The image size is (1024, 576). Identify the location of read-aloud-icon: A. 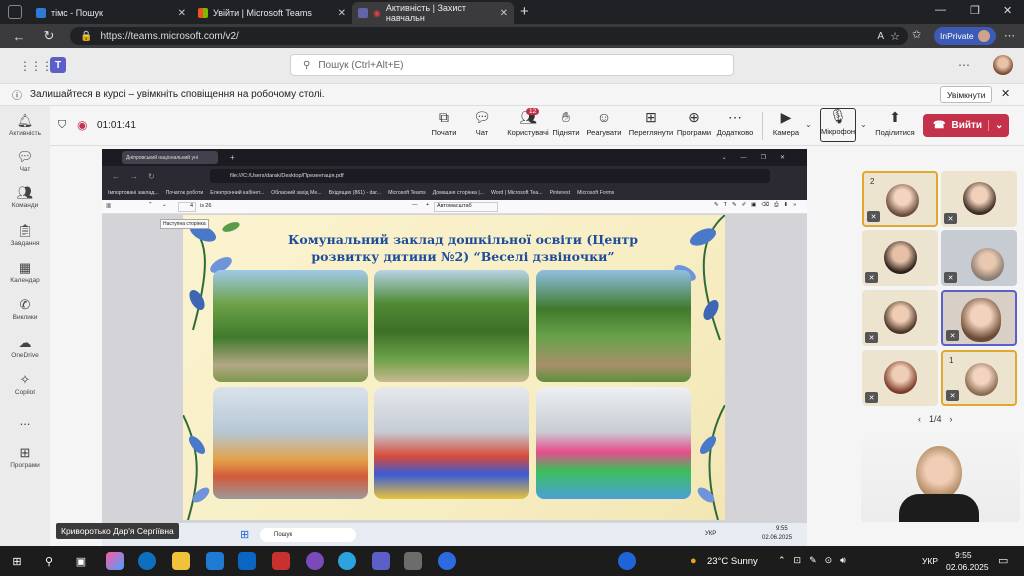
(880, 36).